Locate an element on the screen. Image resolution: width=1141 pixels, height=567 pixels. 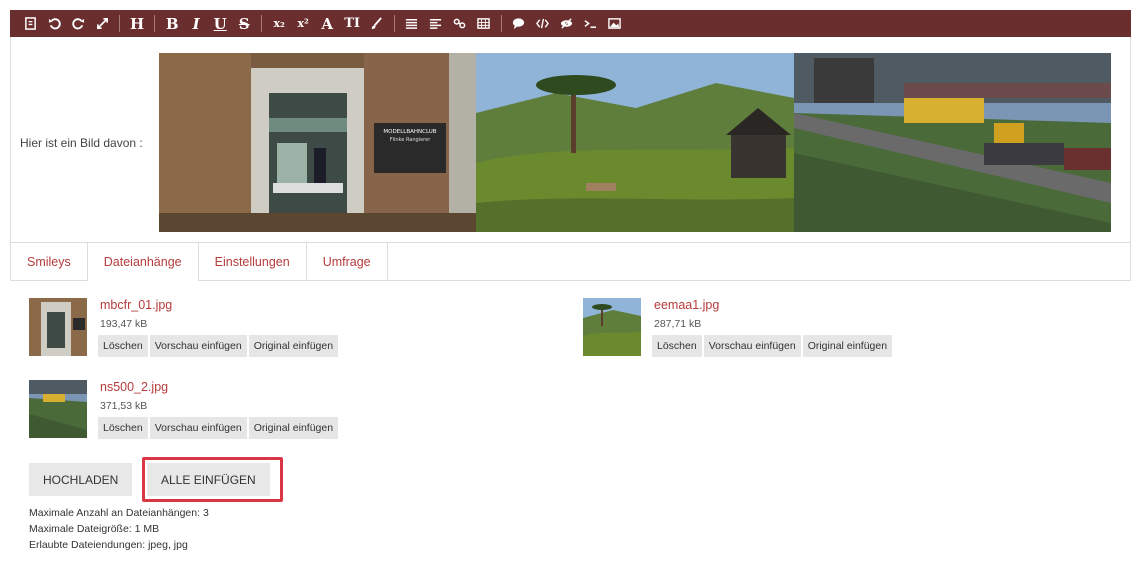
highlight-box is located at coordinates (212, 479).